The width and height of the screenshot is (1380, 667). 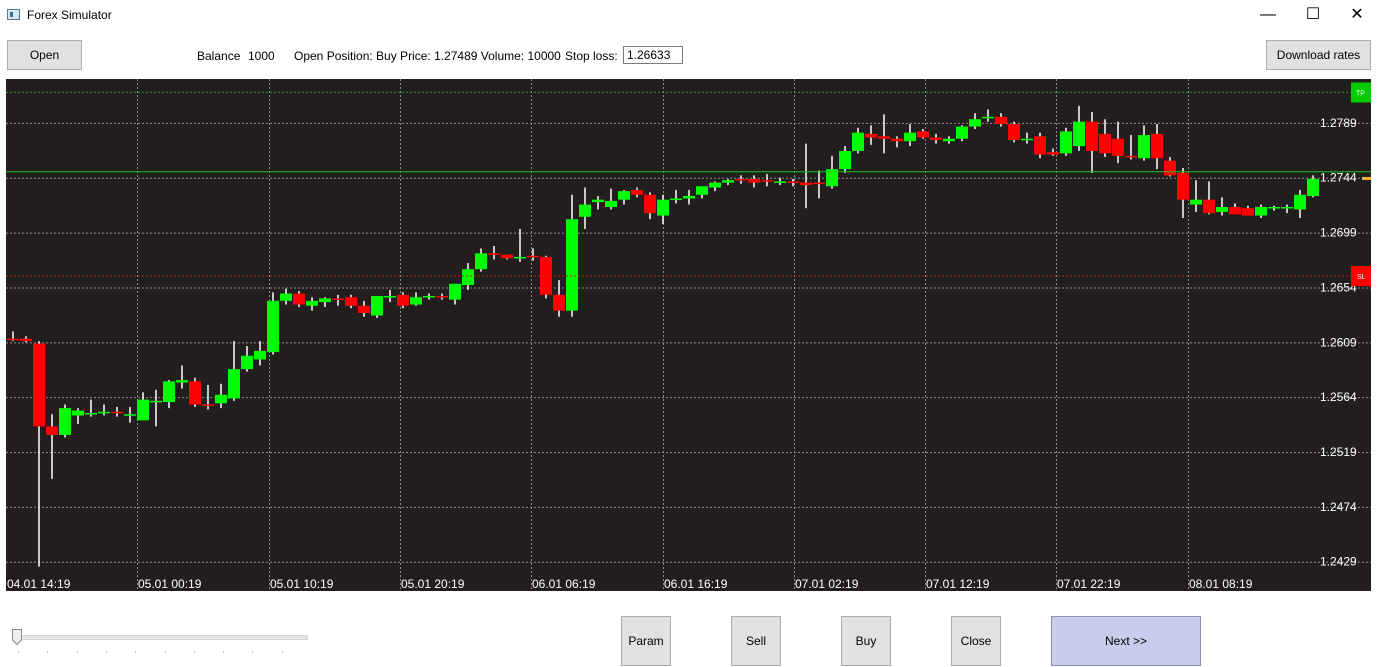 What do you see at coordinates (13, 14) in the screenshot?
I see `app-icon` at bounding box center [13, 14].